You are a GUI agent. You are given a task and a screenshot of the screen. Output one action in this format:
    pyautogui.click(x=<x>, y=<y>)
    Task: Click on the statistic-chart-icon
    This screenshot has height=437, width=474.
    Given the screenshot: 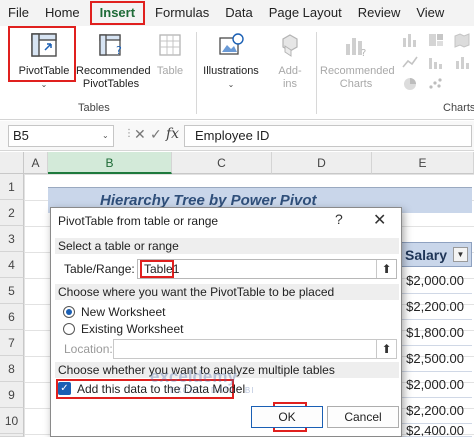 What is the action you would take?
    pyautogui.click(x=435, y=63)
    